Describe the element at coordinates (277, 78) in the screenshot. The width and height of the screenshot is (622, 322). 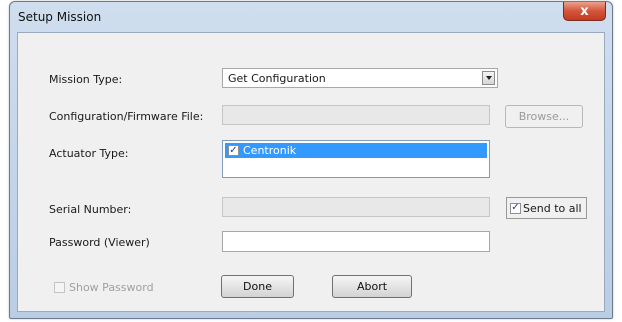
I see `mission-type-value: Get Configuration` at that location.